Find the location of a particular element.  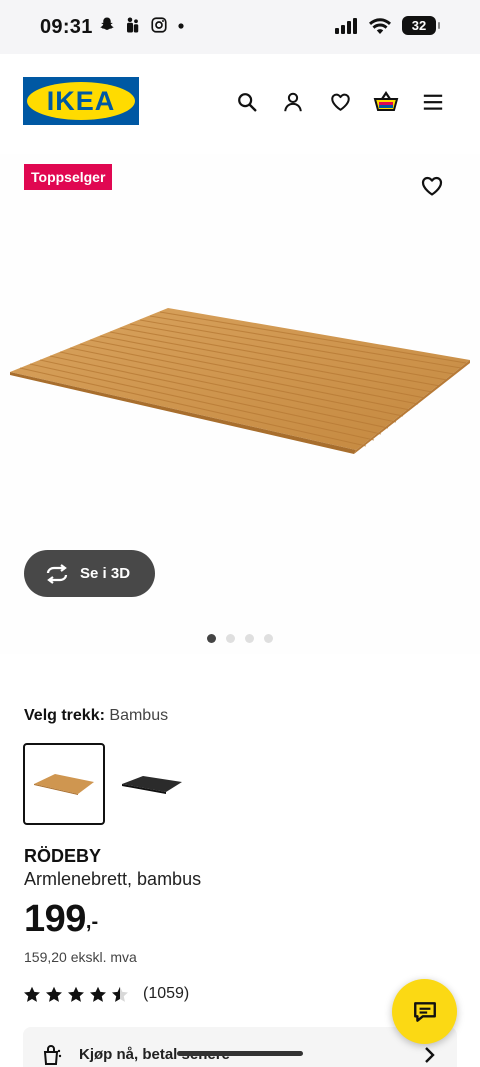

price-integer: 199 is located at coordinates (55, 919).